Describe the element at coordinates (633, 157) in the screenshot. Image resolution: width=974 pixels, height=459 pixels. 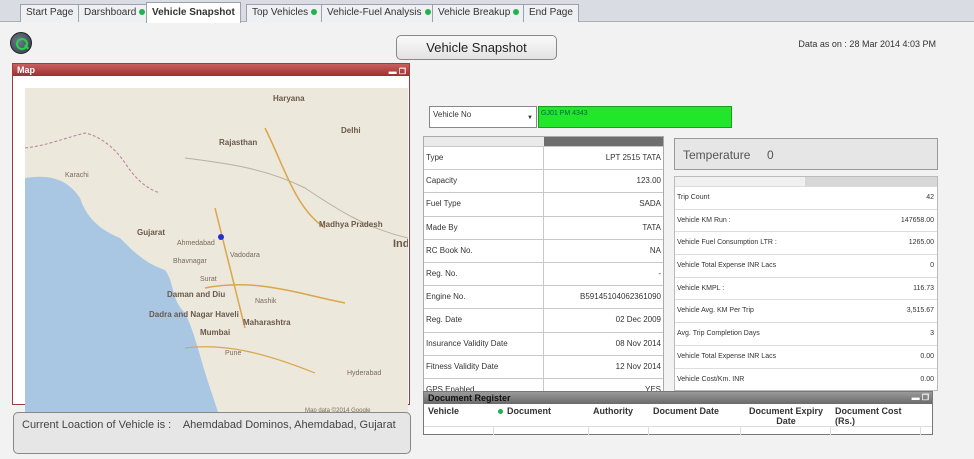
I see `detail-value: LPT 2515 TATA` at that location.